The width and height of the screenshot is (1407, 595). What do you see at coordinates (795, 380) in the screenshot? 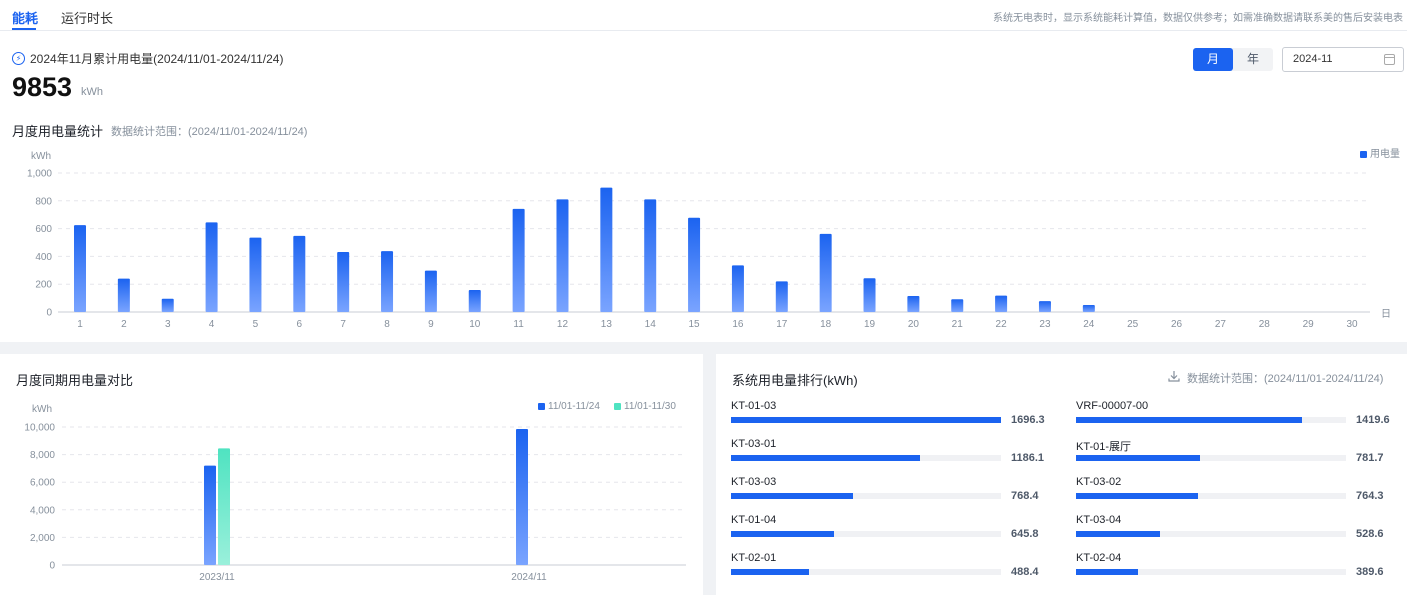
I see `ranking-title: 系统用电量排行(kWh)` at bounding box center [795, 380].